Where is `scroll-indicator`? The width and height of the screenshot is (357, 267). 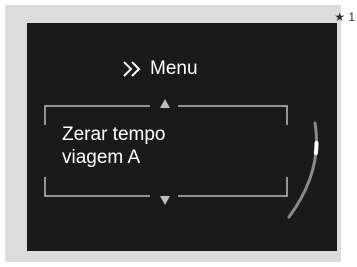
scroll-indicator is located at coordinates (305, 171).